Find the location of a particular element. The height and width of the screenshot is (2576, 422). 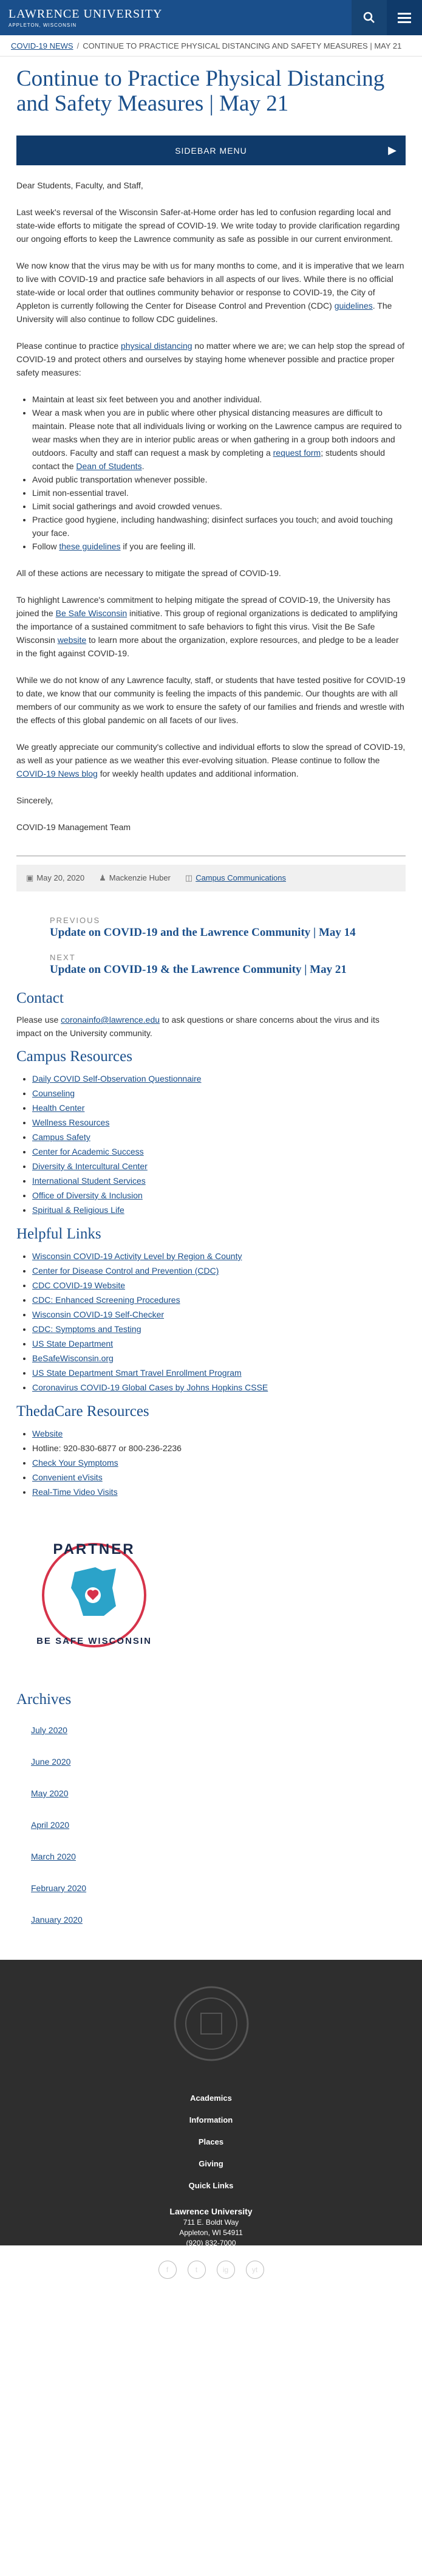

list-item: Wisconsin COVID-19 Self-Checker is located at coordinates (219, 1314).